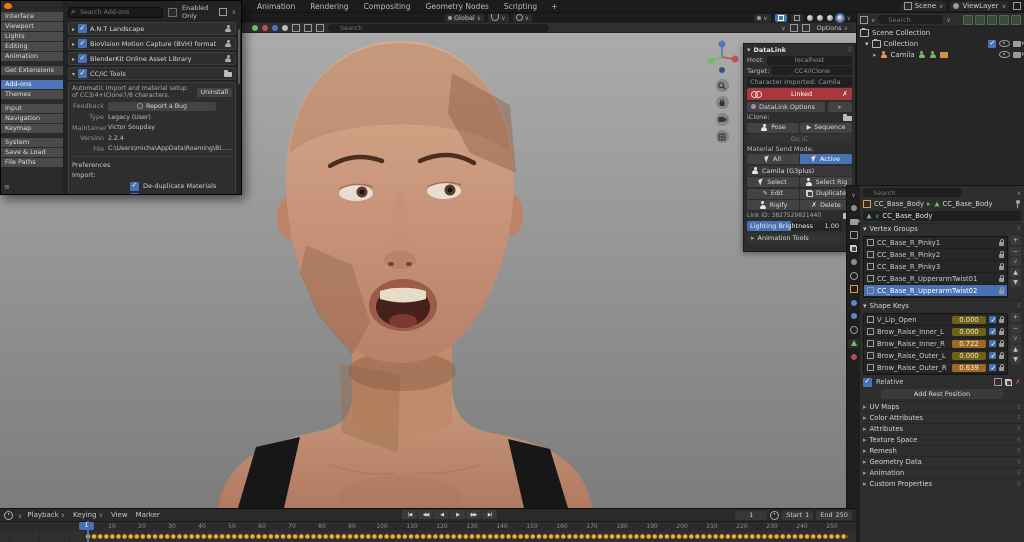 The height and width of the screenshot is (542, 1024). Describe the element at coordinates (8, 515) in the screenshot. I see `editor-type-clock-icon` at that location.